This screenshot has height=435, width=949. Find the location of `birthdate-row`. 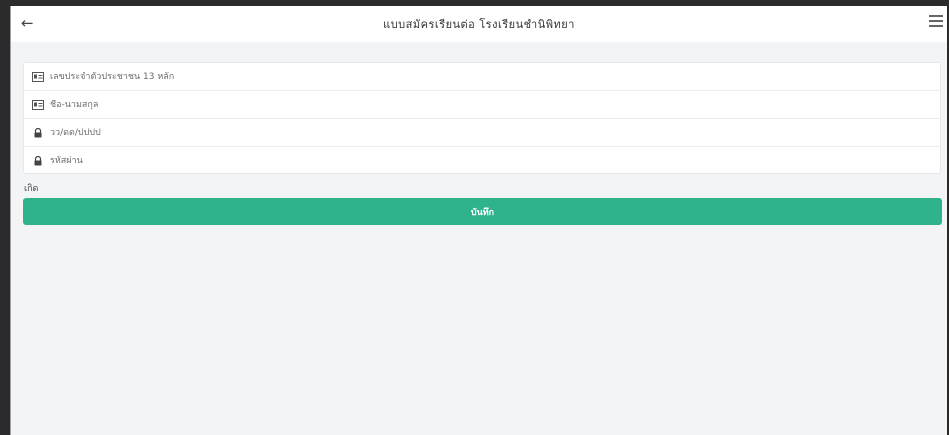

birthdate-row is located at coordinates (482, 133).